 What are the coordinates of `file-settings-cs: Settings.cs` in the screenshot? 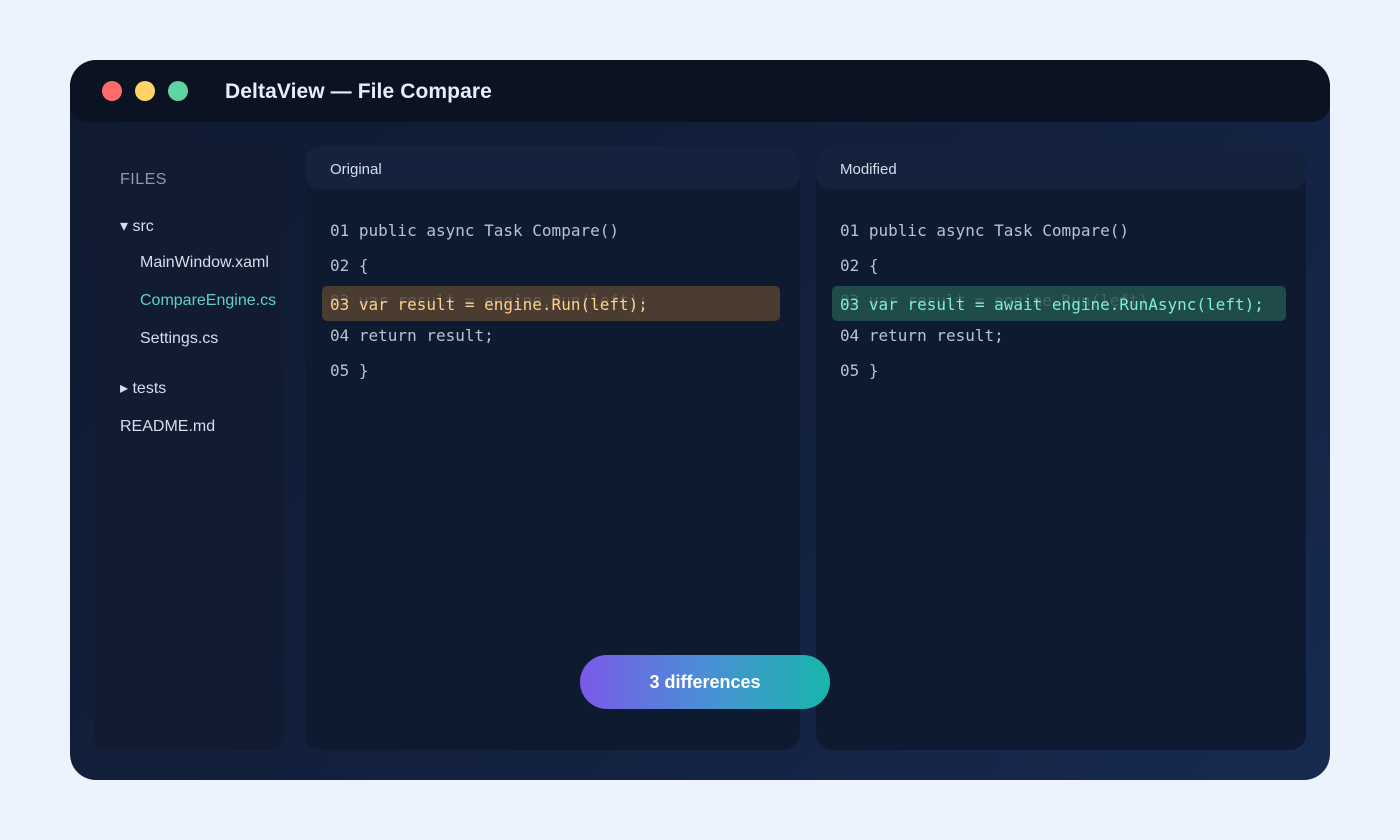 It's located at (179, 339).